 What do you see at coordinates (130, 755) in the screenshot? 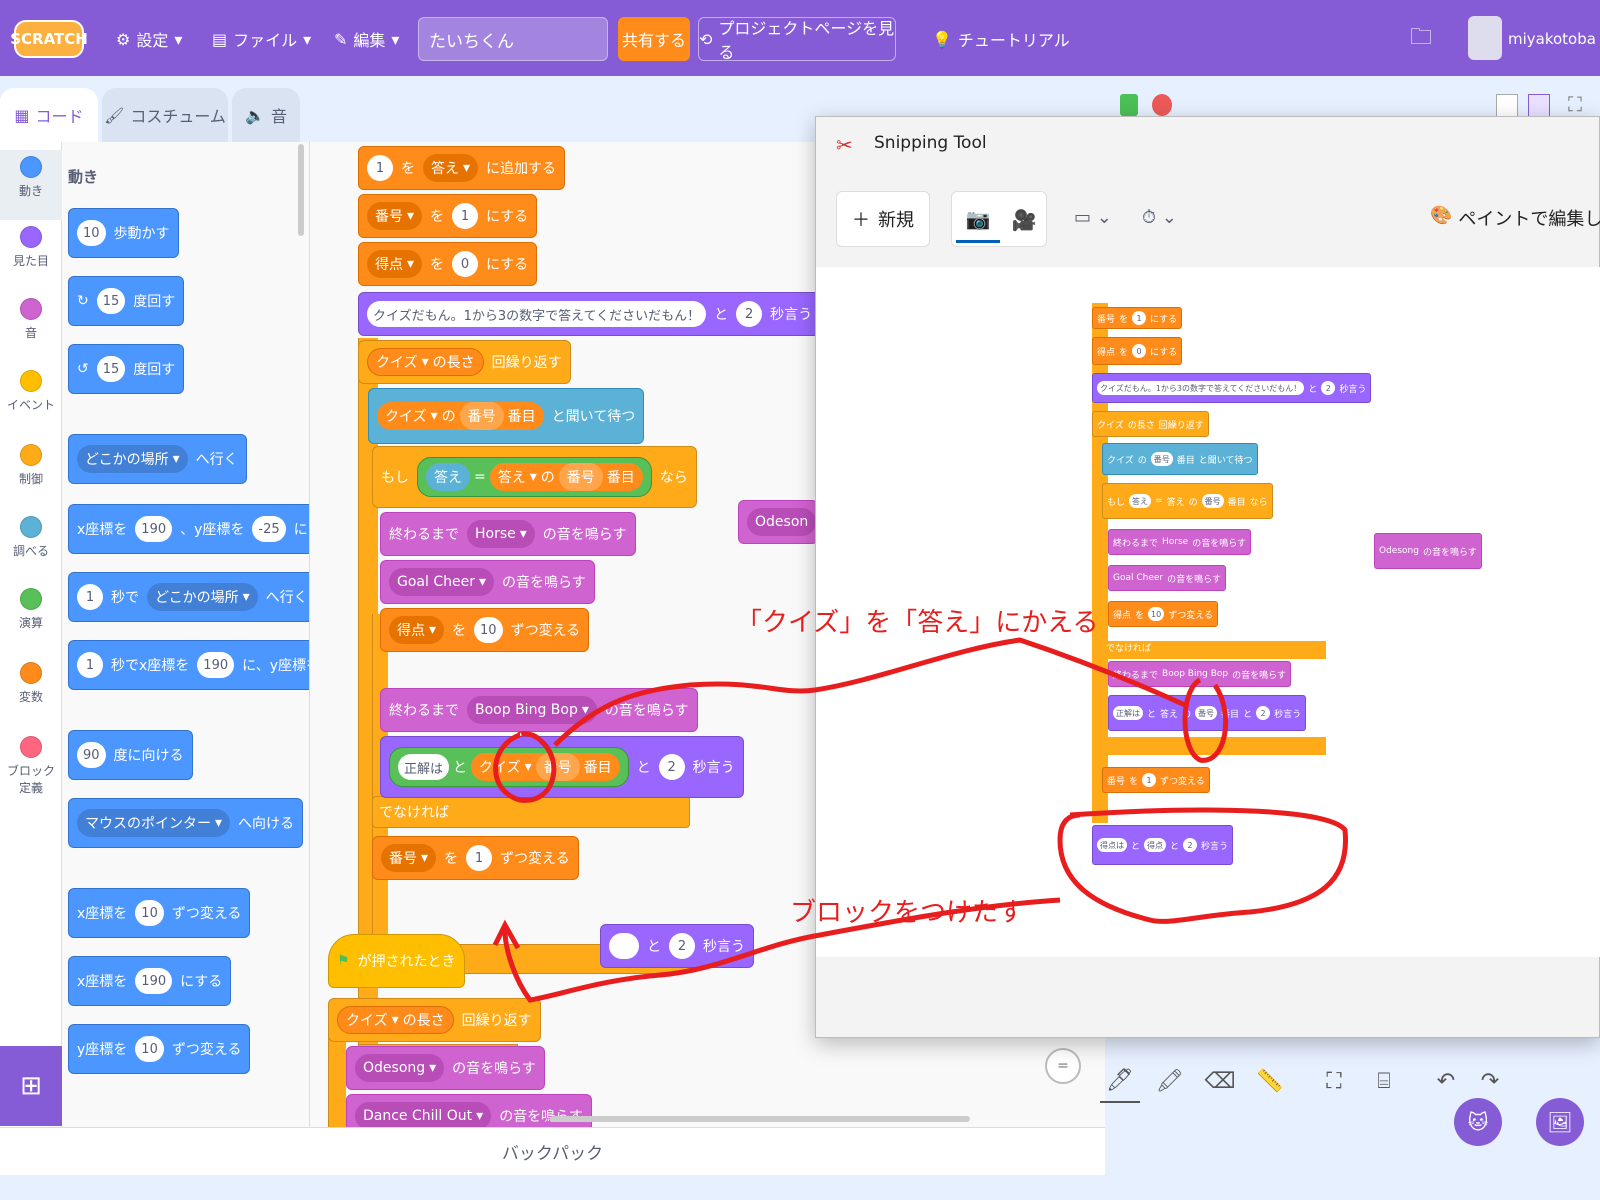
I see `point-direction-block: 90 度に向ける` at bounding box center [130, 755].